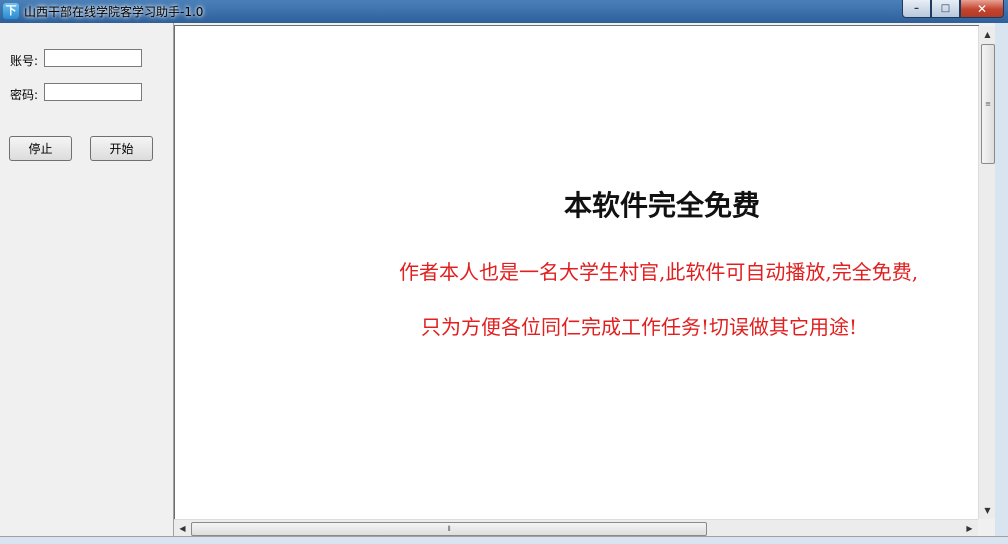 Image resolution: width=1008 pixels, height=544 pixels. I want to click on horizontal-scroll-thumb: ⦀, so click(449, 529).